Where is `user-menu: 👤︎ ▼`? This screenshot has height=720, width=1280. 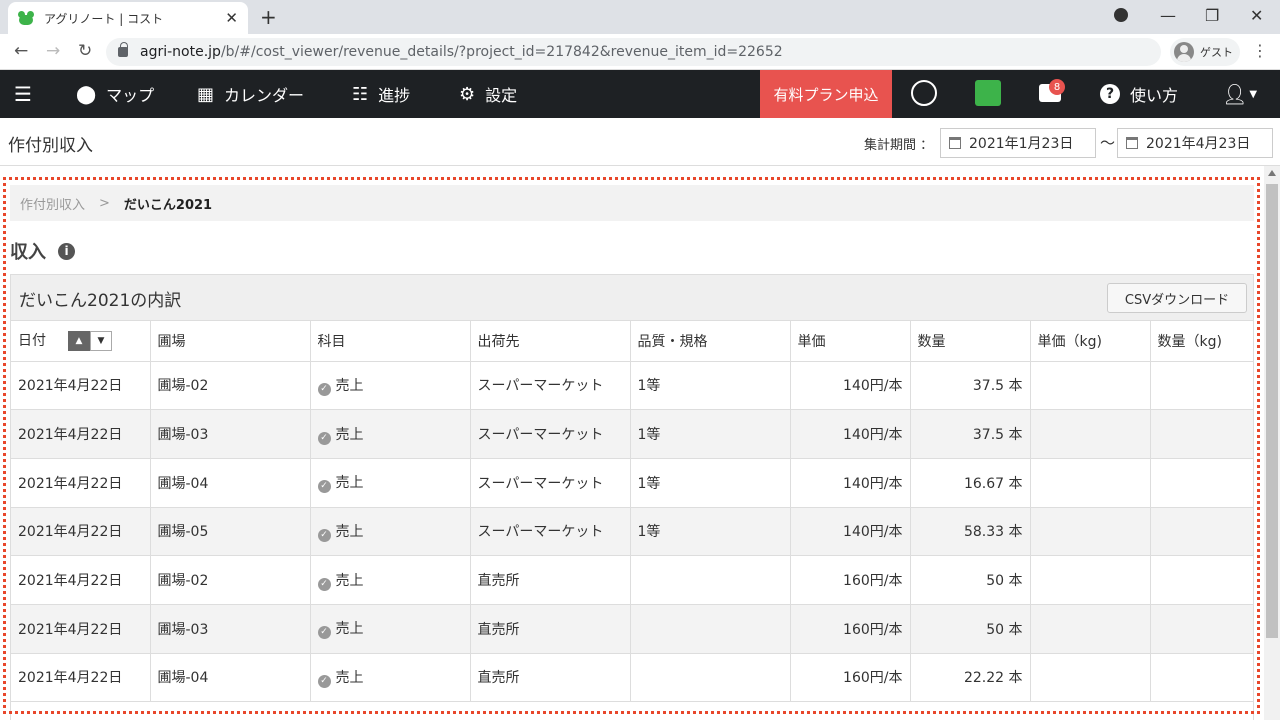
user-menu: 👤︎ ▼ is located at coordinates (1239, 94).